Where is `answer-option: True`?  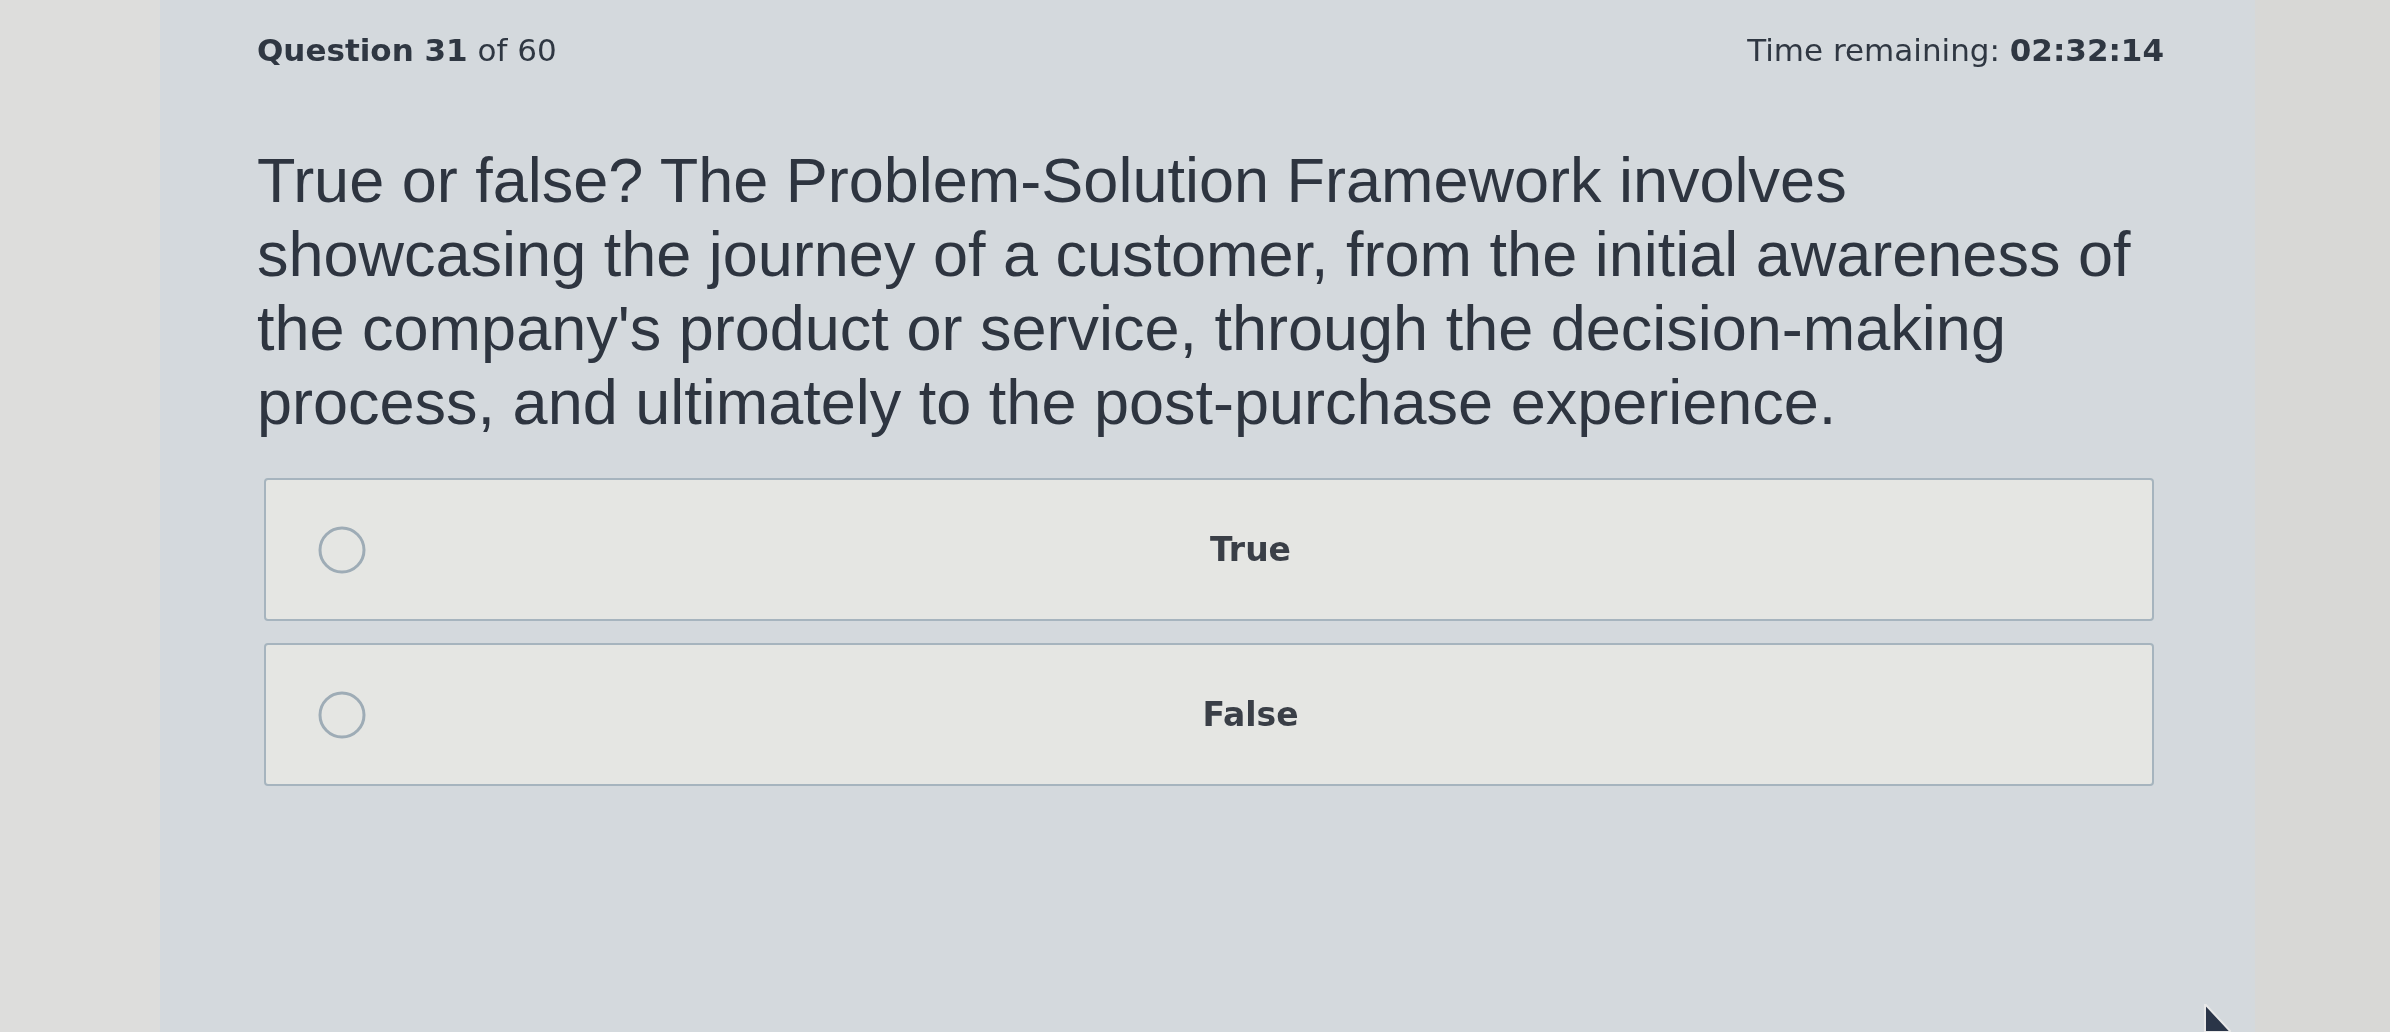
answer-option: True is located at coordinates (1209, 549).